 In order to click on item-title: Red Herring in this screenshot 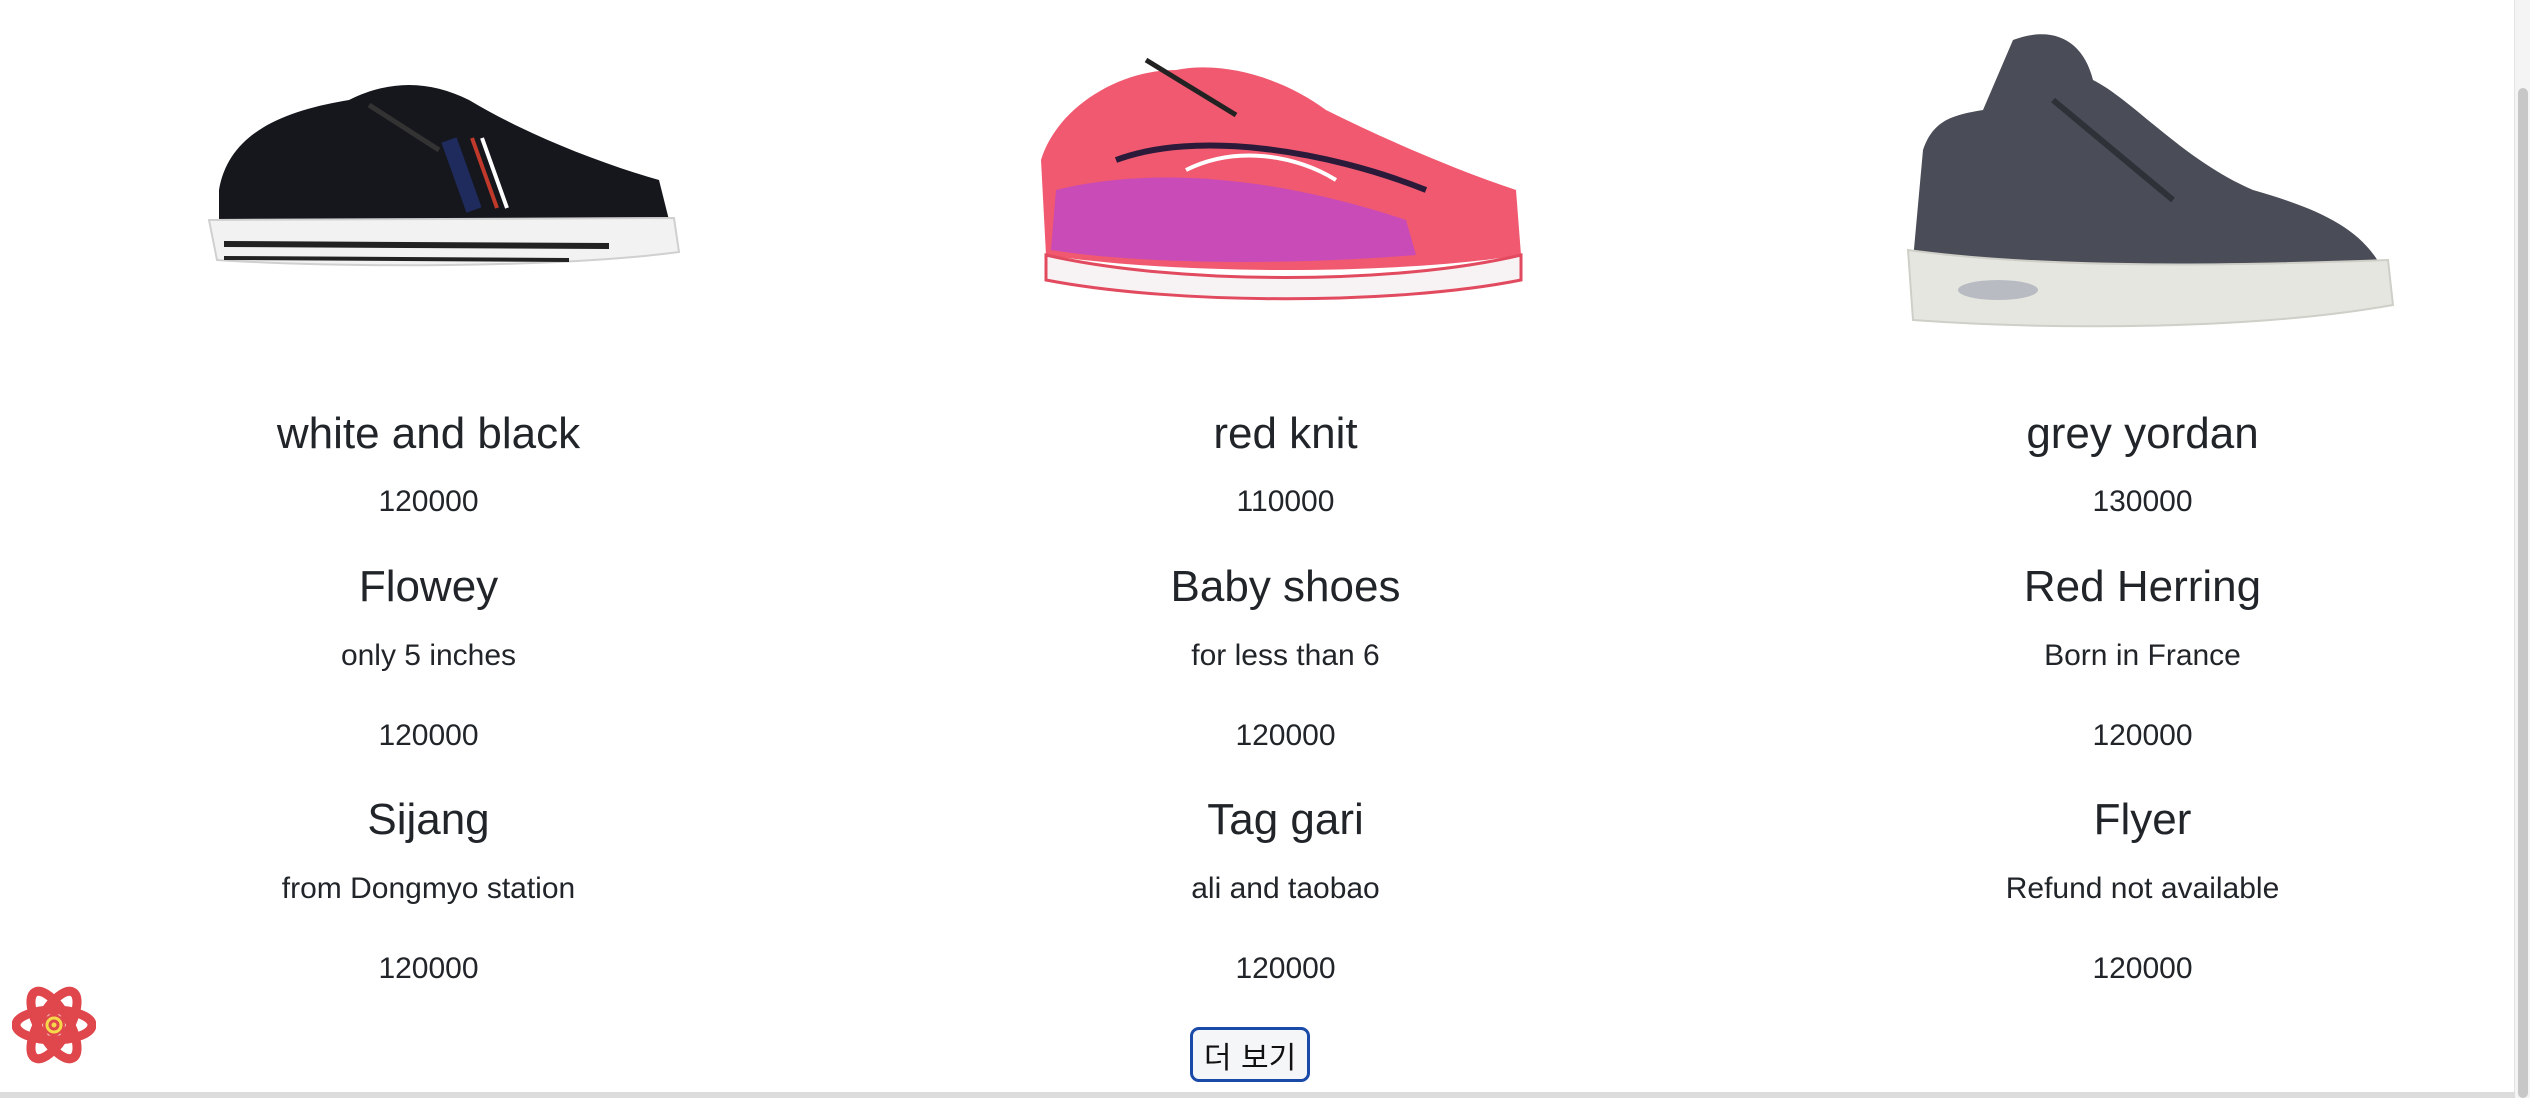, I will do `click(2142, 586)`.